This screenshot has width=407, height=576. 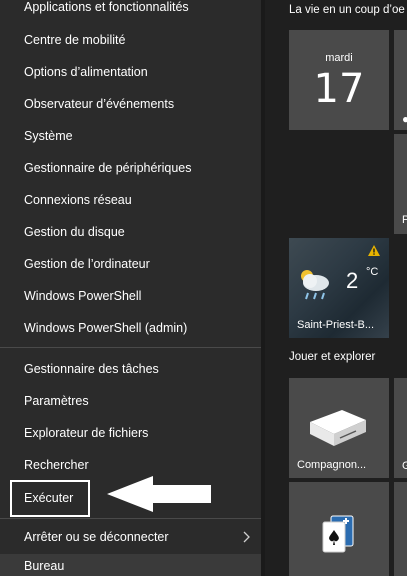 I want to click on cloud-rain-icon, so click(x=315, y=285).